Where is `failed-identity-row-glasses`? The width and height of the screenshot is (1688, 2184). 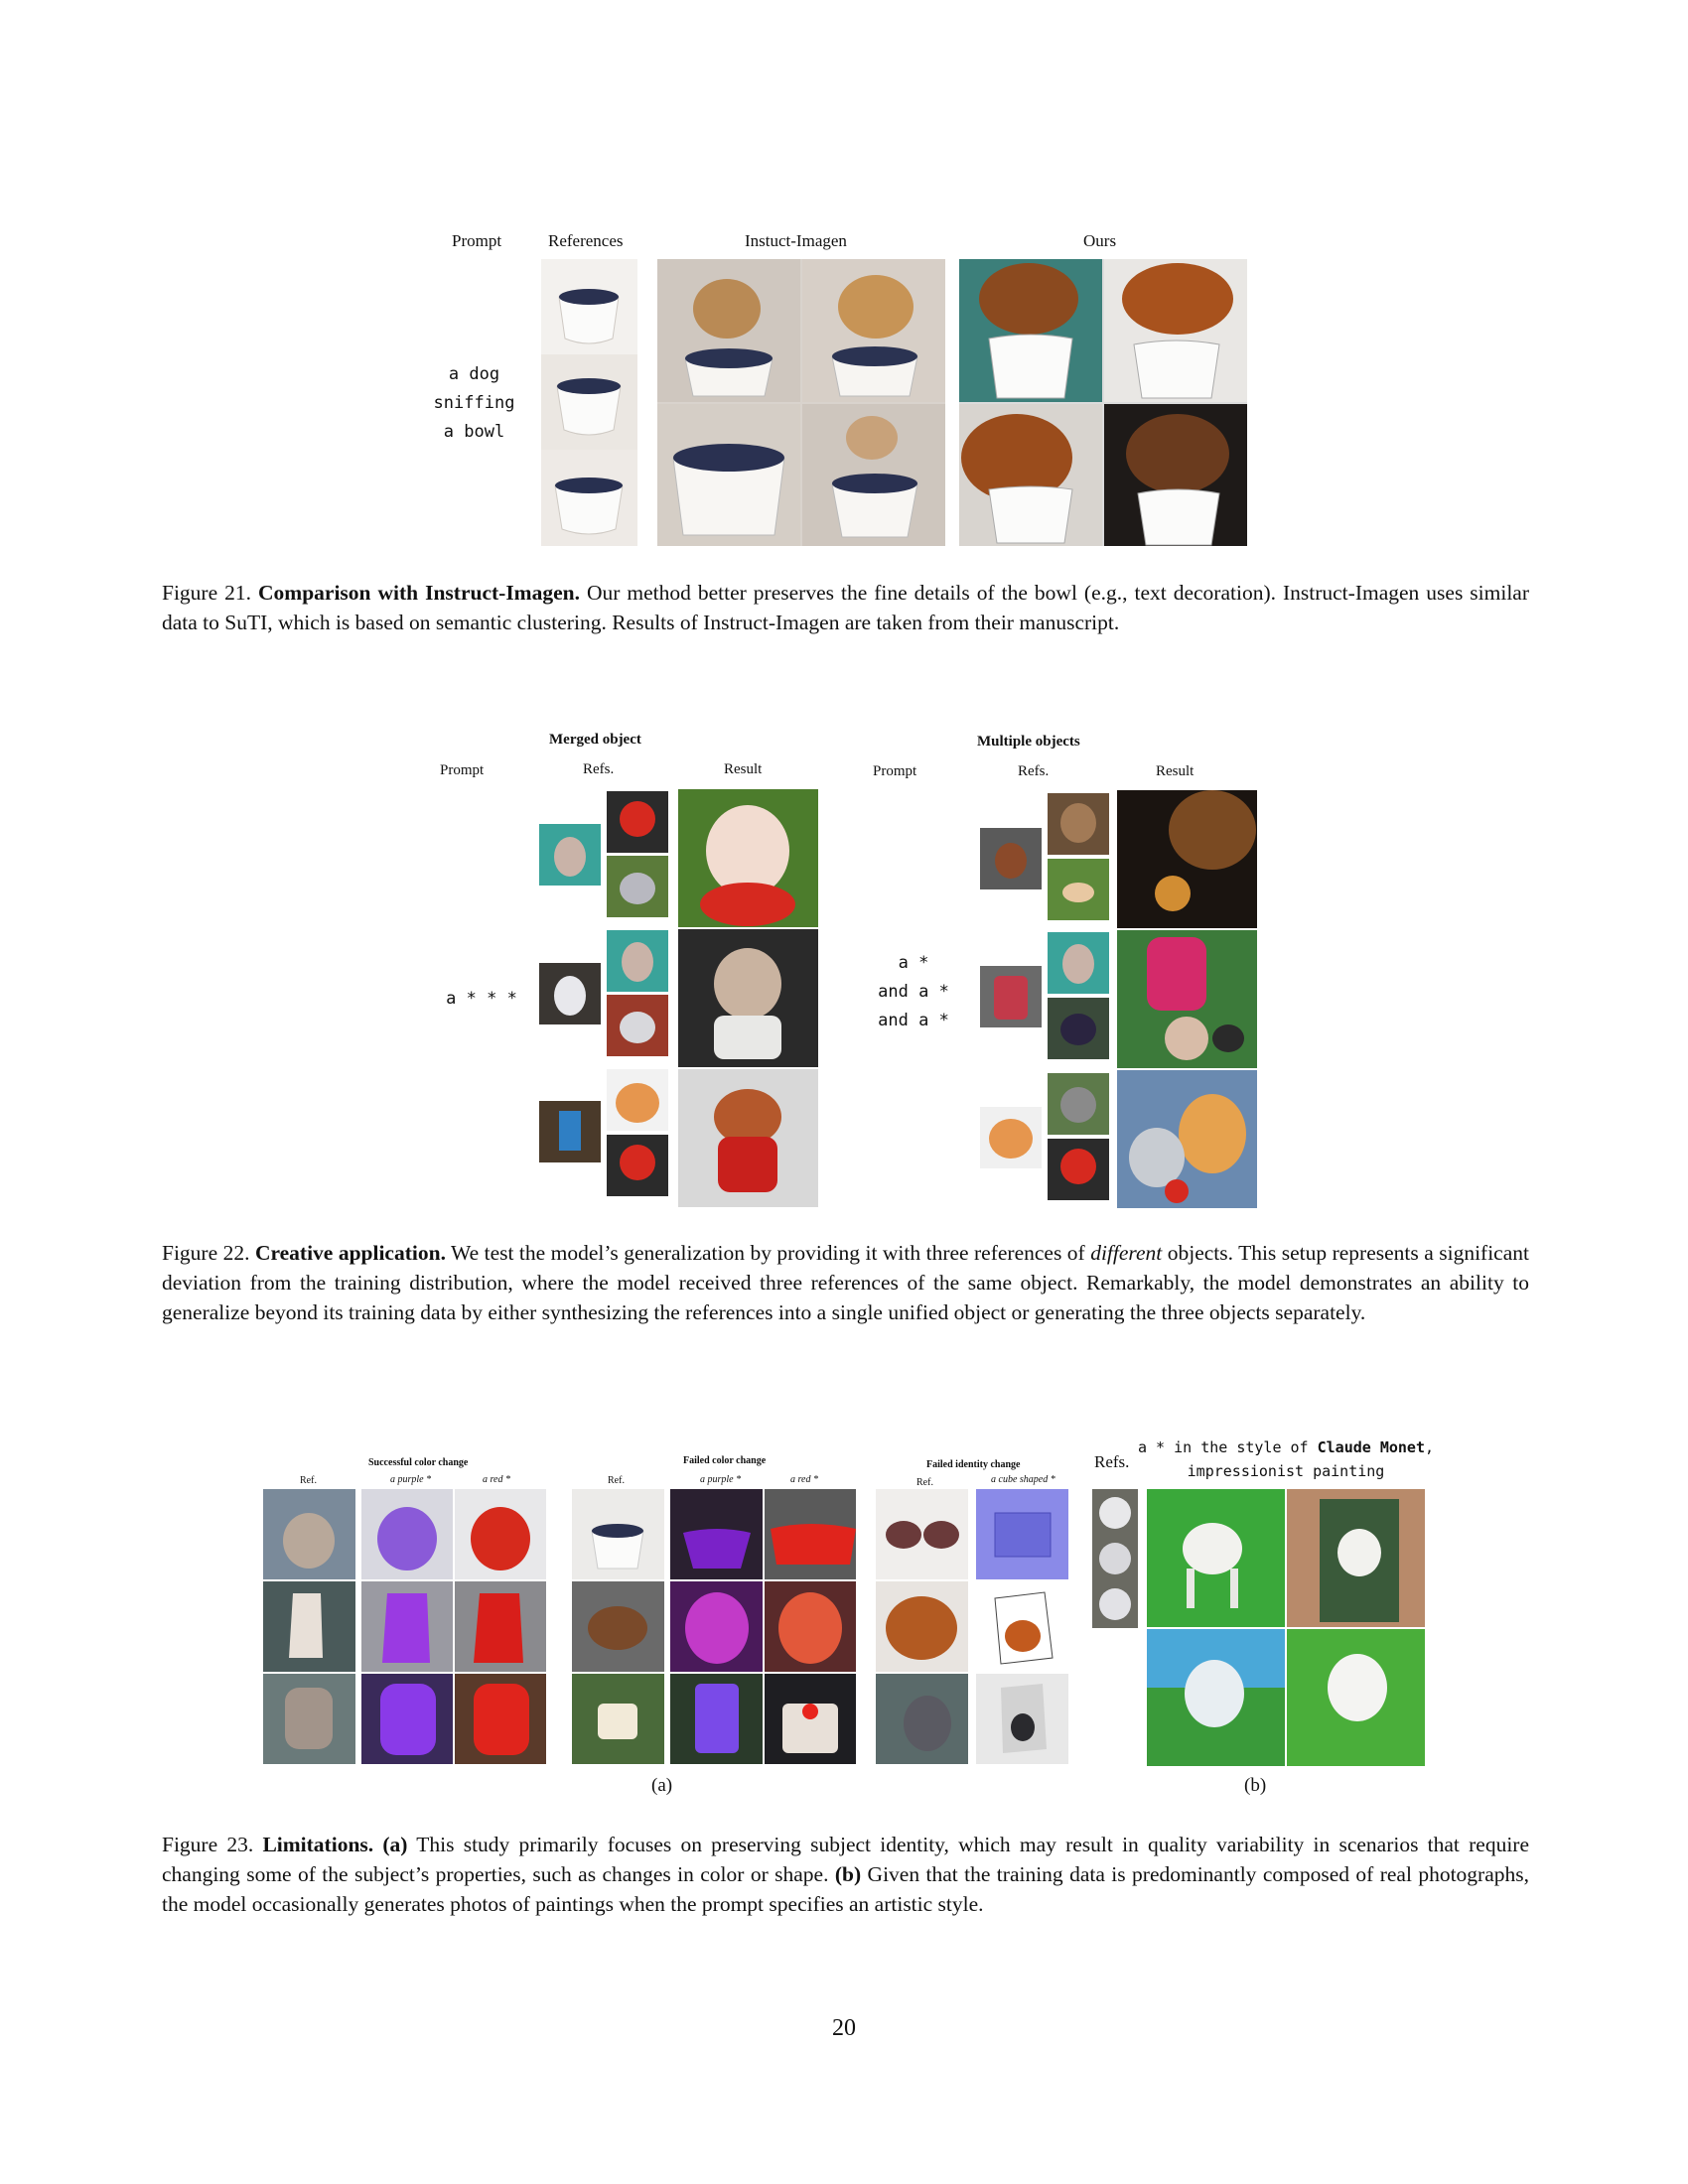
failed-identity-row-glasses is located at coordinates (972, 1534).